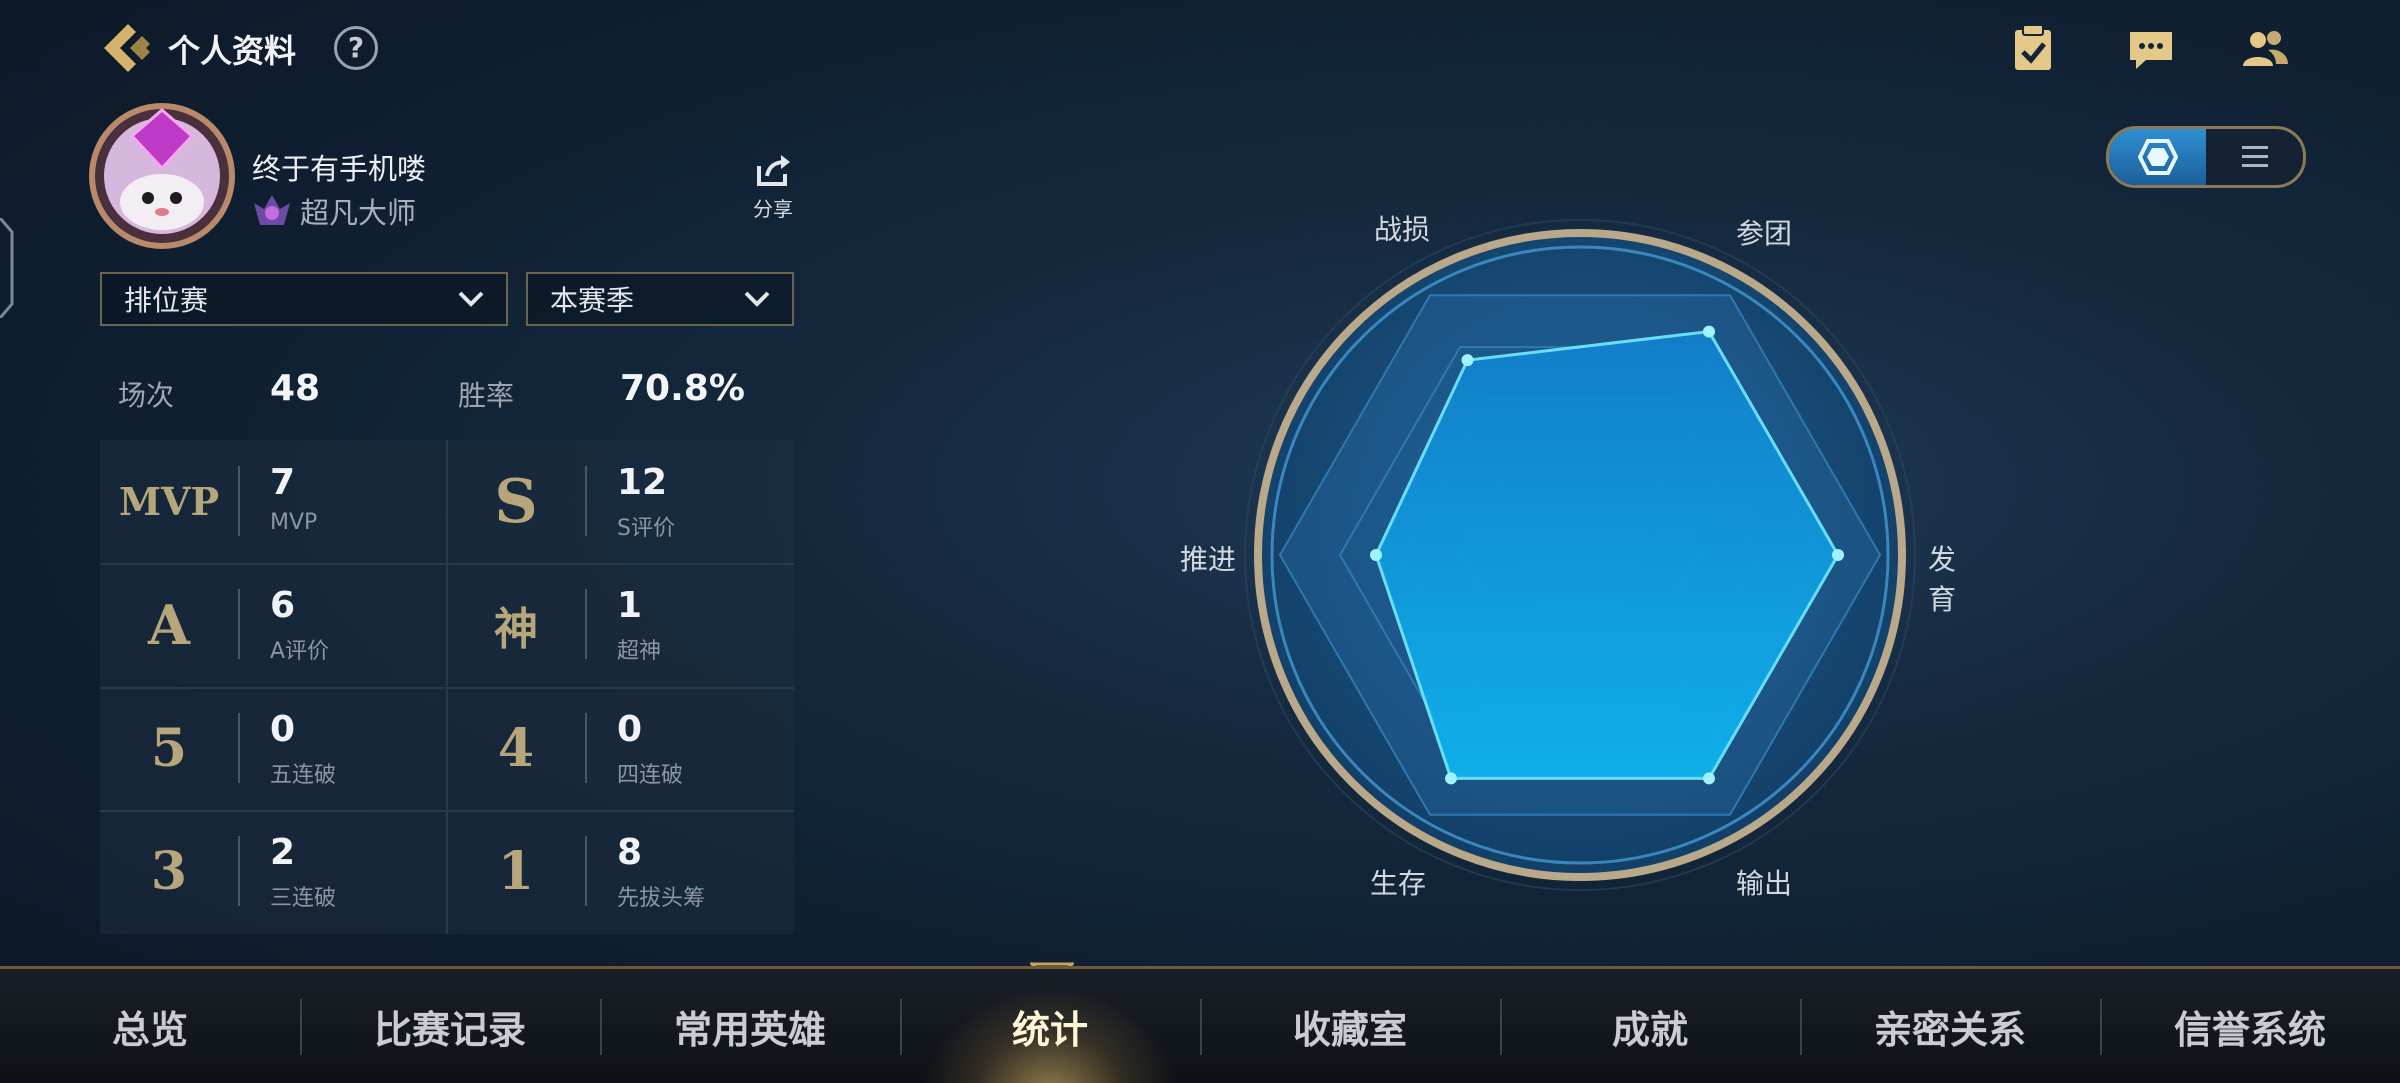 The width and height of the screenshot is (2400, 1083). Describe the element at coordinates (1402, 229) in the screenshot. I see `radar-label-damage-taken: 战损` at that location.